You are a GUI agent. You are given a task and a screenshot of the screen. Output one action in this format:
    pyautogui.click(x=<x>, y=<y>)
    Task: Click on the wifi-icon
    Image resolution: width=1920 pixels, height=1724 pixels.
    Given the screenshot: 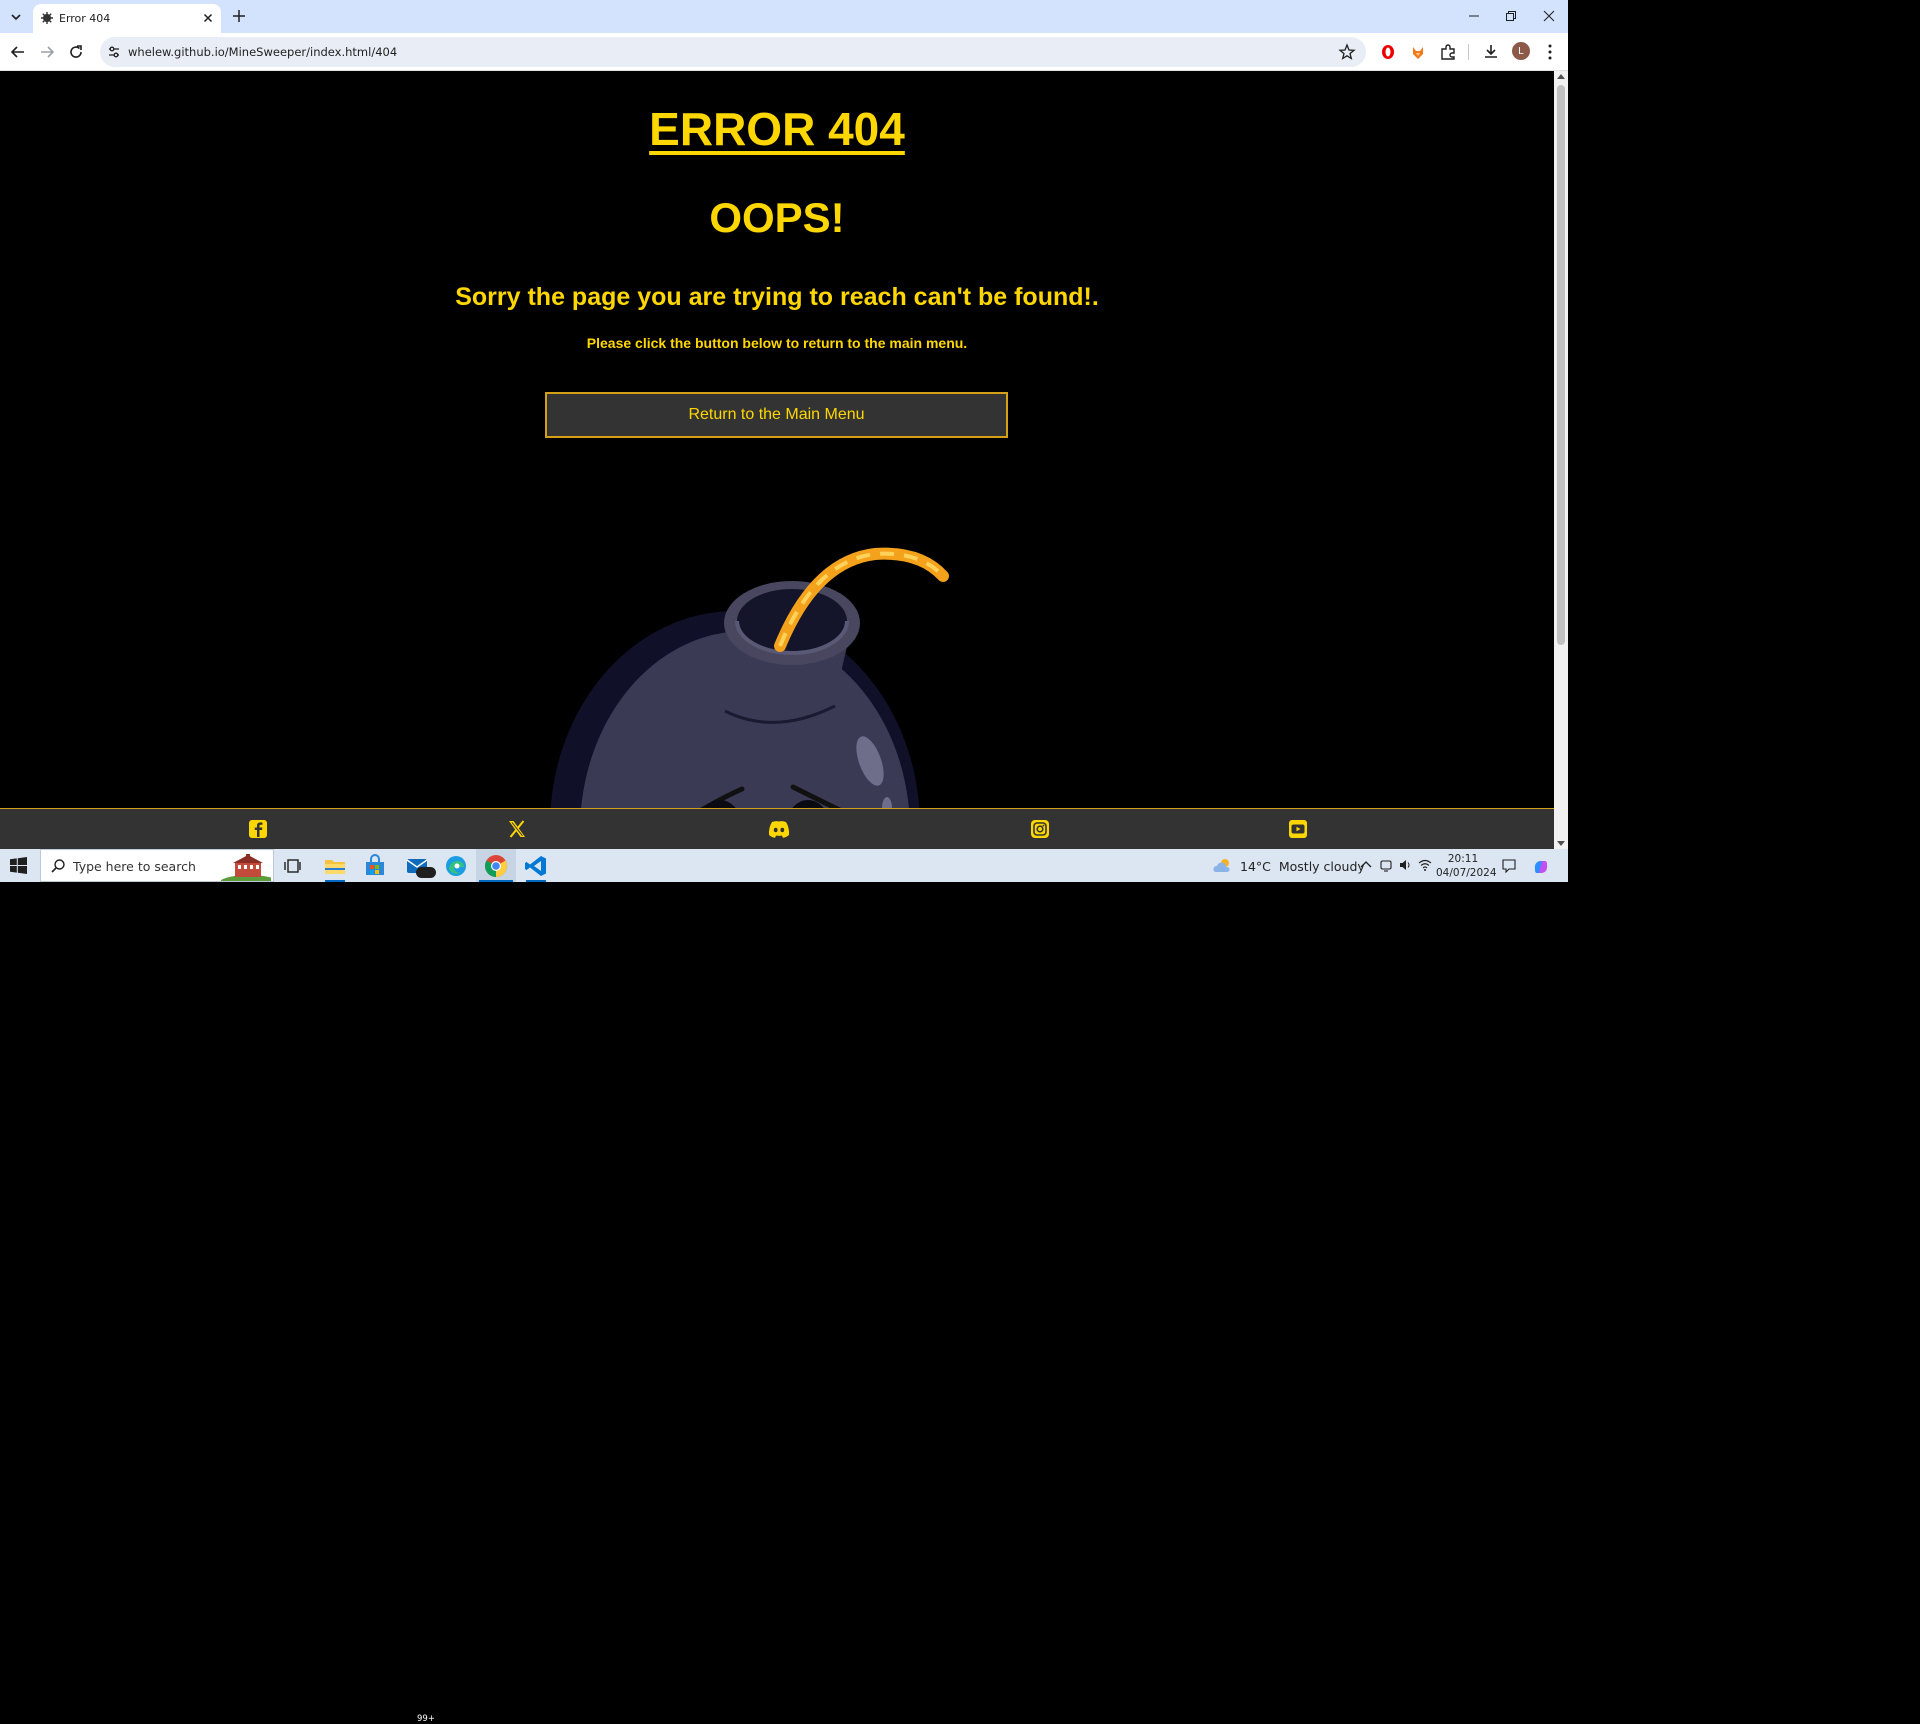 What is the action you would take?
    pyautogui.click(x=1425, y=865)
    